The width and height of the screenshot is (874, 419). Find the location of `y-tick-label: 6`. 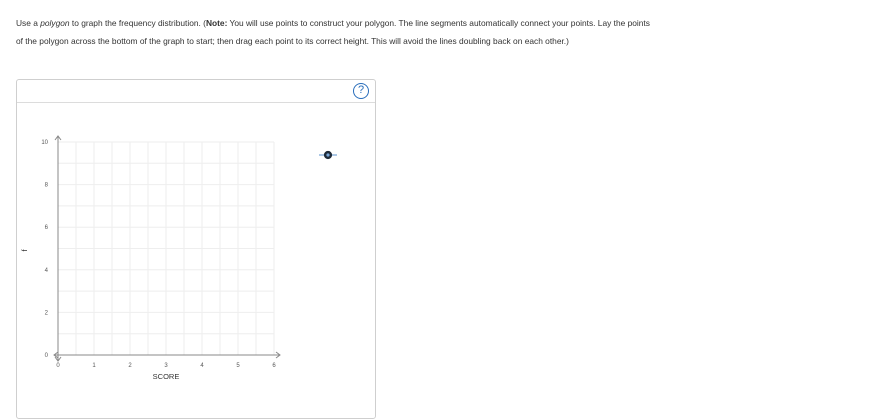

y-tick-label: 6 is located at coordinates (47, 228).